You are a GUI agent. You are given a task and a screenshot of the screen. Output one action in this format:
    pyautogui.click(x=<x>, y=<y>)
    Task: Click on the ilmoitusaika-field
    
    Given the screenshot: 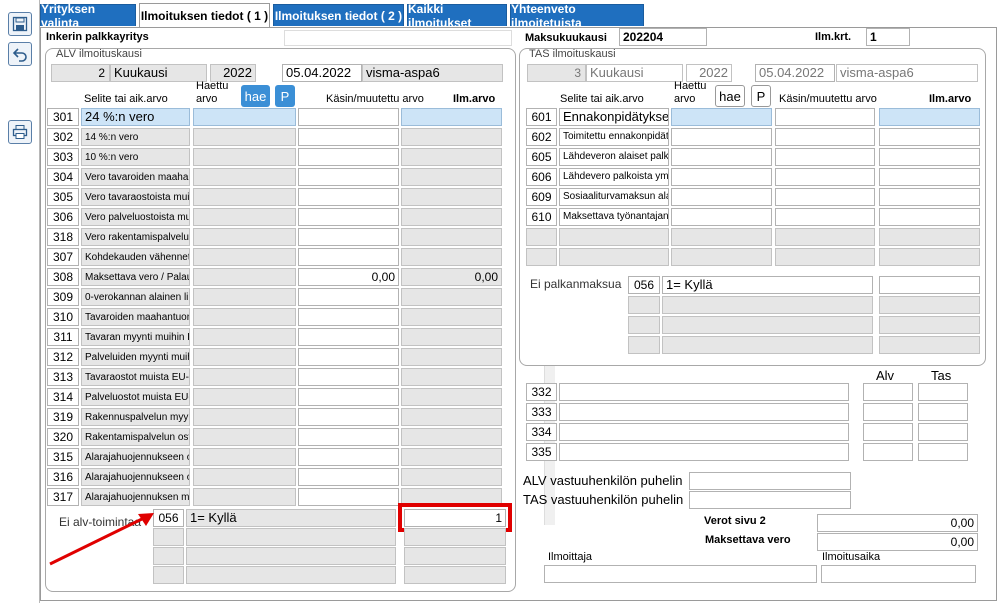 What is the action you would take?
    pyautogui.click(x=898, y=574)
    